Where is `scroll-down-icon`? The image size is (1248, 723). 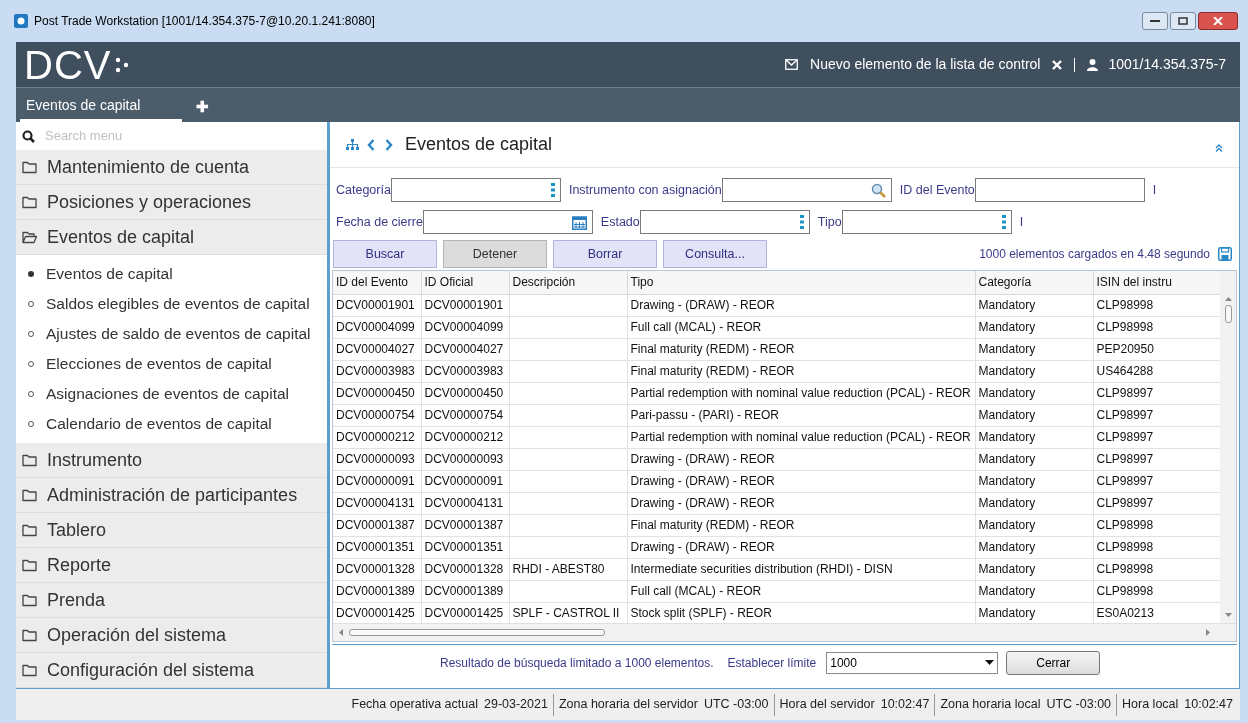
scroll-down-icon is located at coordinates (1228, 615).